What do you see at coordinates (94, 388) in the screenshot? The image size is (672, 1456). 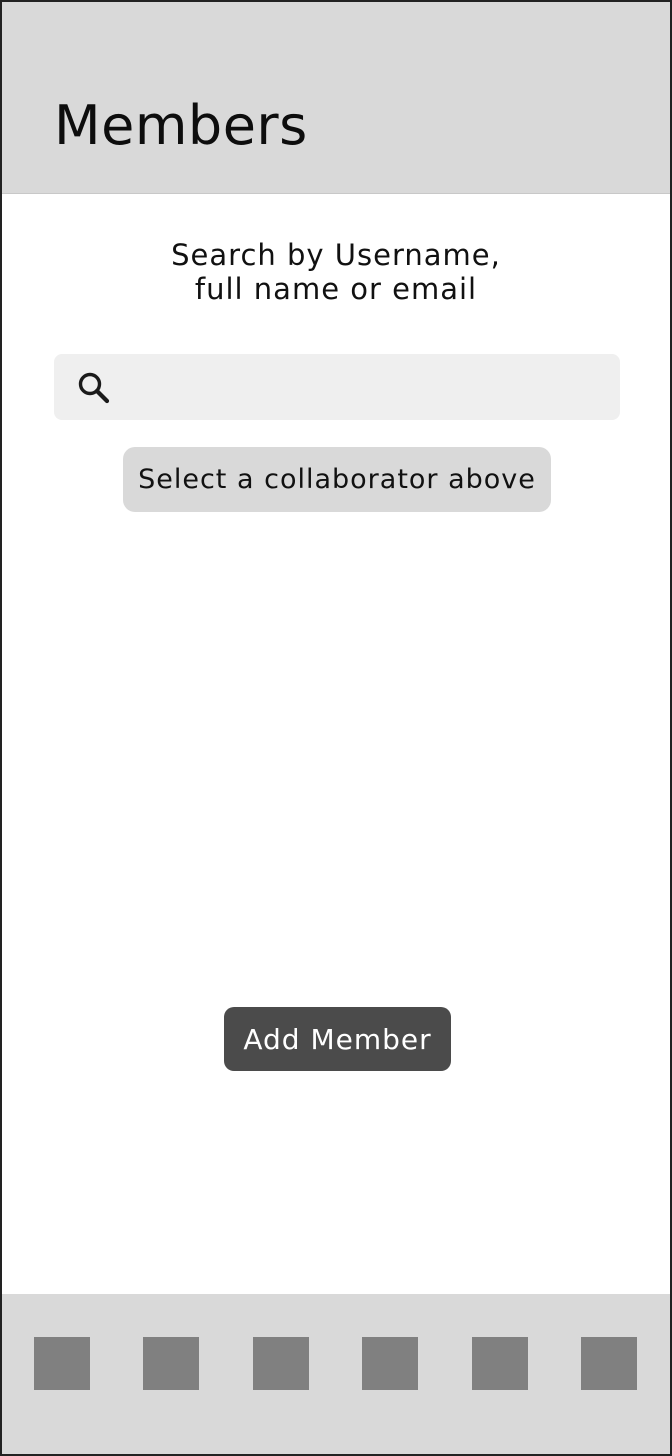 I see `search-icon` at bounding box center [94, 388].